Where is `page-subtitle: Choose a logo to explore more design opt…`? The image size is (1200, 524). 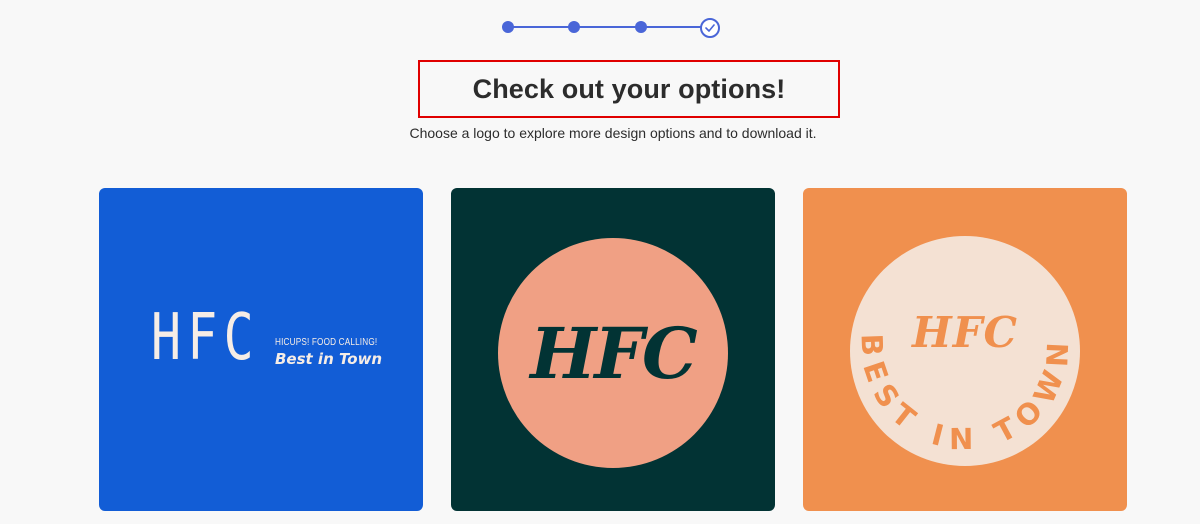 page-subtitle: Choose a logo to explore more design opt… is located at coordinates (613, 133).